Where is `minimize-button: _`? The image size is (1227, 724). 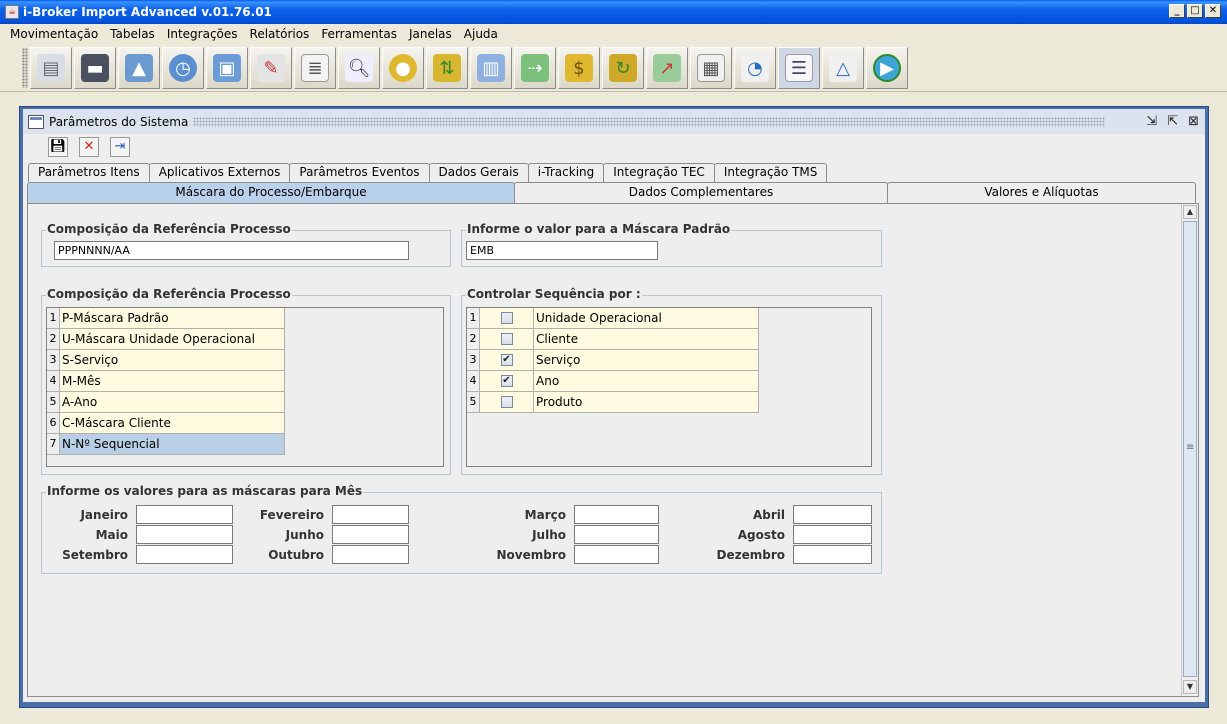
minimize-button: _ is located at coordinates (1177, 11).